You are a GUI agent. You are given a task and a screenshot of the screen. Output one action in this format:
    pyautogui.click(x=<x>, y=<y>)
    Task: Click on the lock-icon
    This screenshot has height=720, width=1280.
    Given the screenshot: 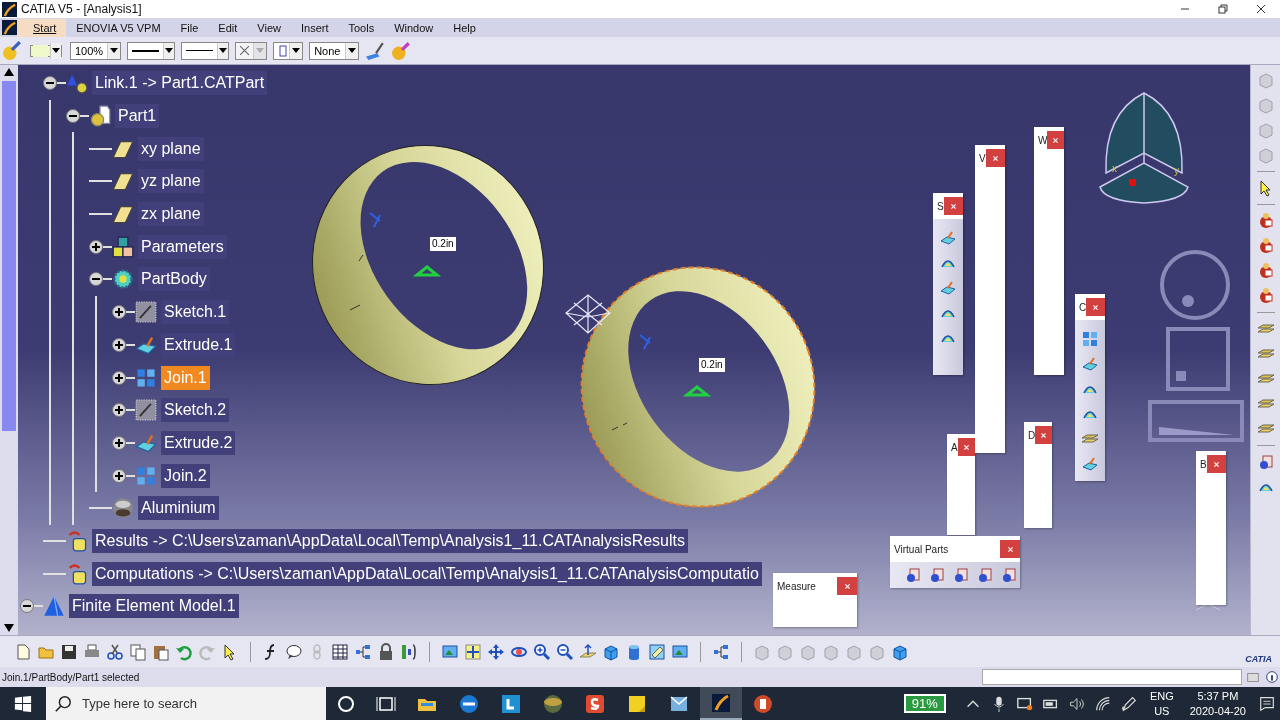 What is the action you would take?
    pyautogui.click(x=386, y=651)
    